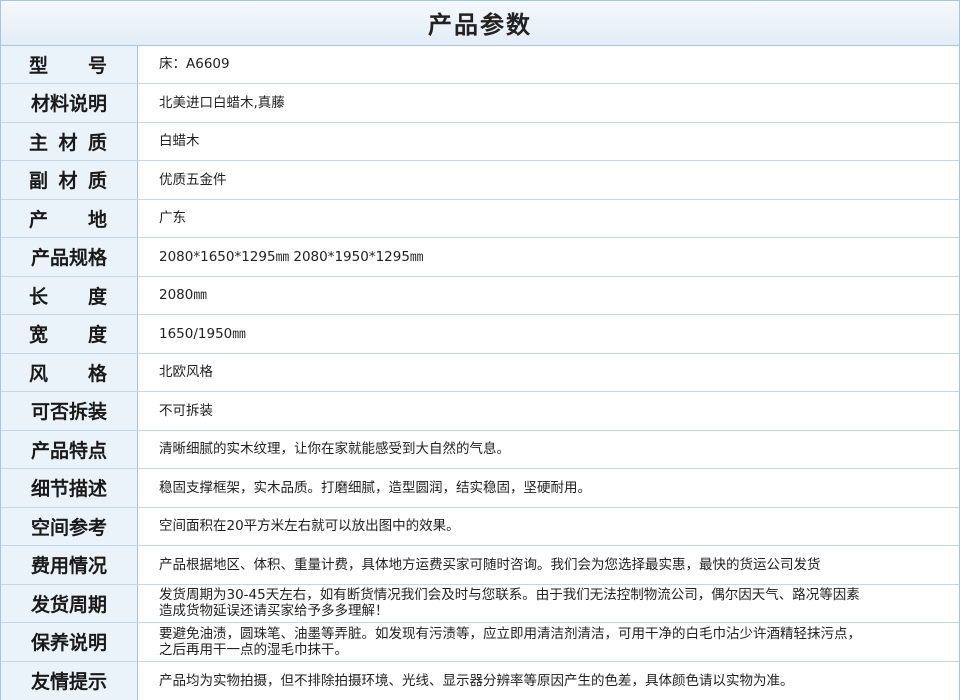 The image size is (960, 700). What do you see at coordinates (186, 410) in the screenshot?
I see `row-value: 不可拆装` at bounding box center [186, 410].